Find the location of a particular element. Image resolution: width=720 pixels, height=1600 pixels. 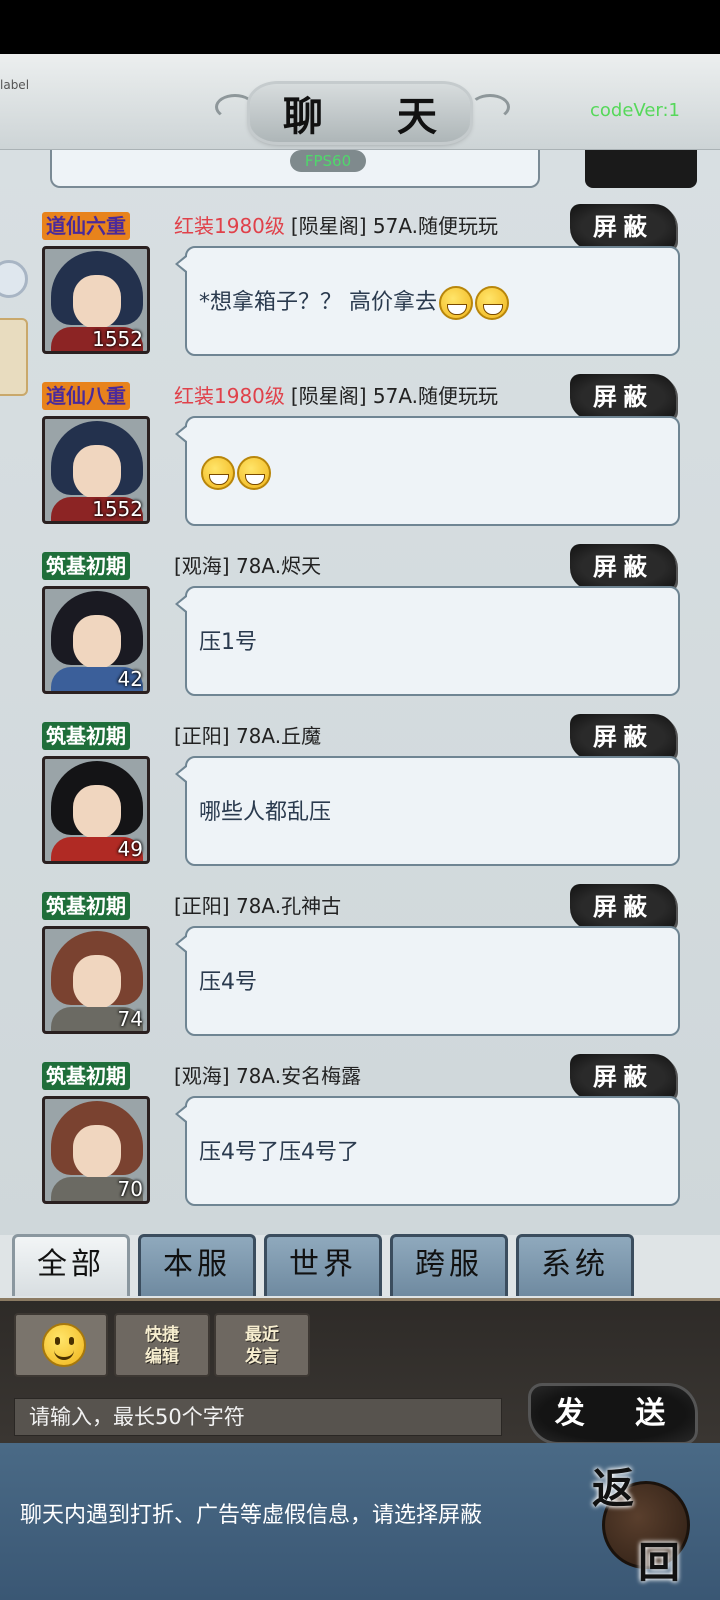

guild-and-player-name: [观海] 78A.安名梅露 is located at coordinates (267, 1076).